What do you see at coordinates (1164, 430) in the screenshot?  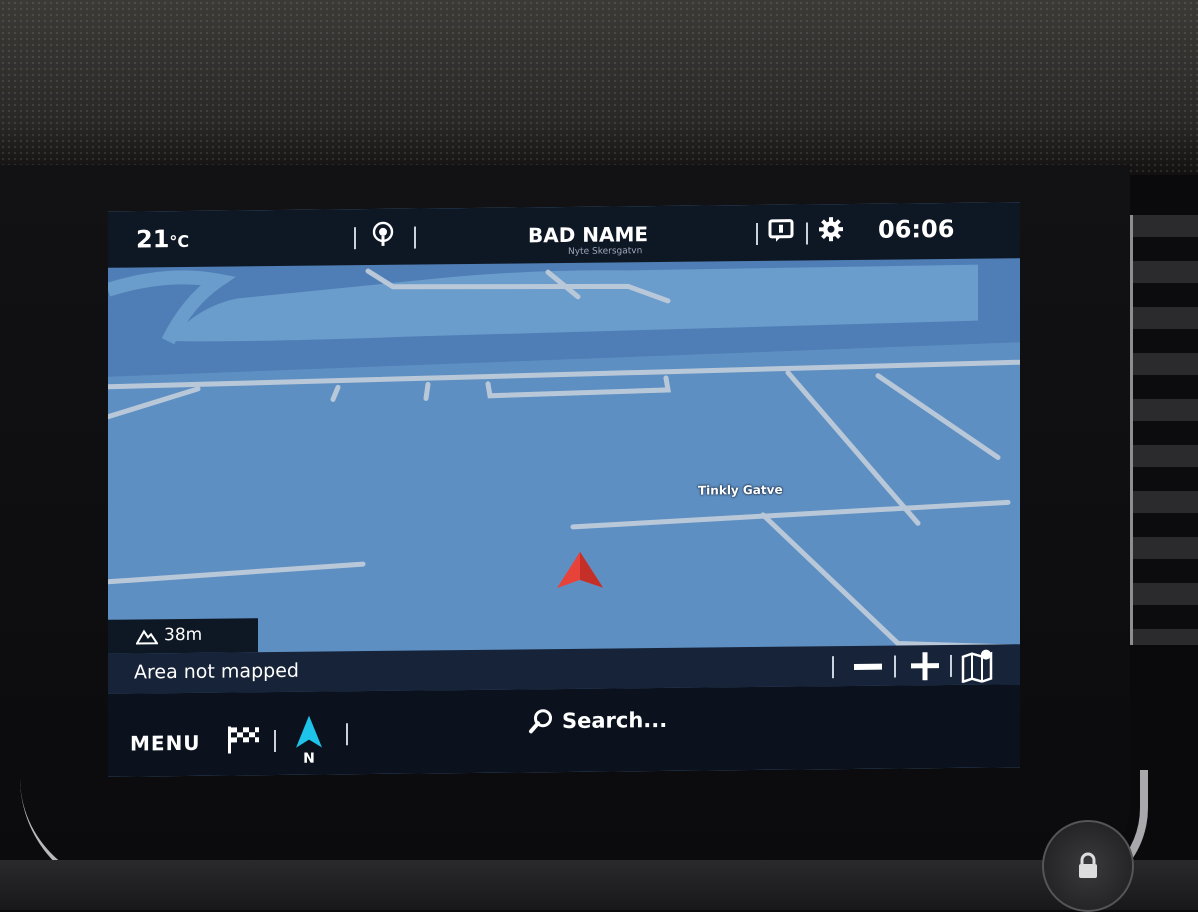 I see `air-vent` at bounding box center [1164, 430].